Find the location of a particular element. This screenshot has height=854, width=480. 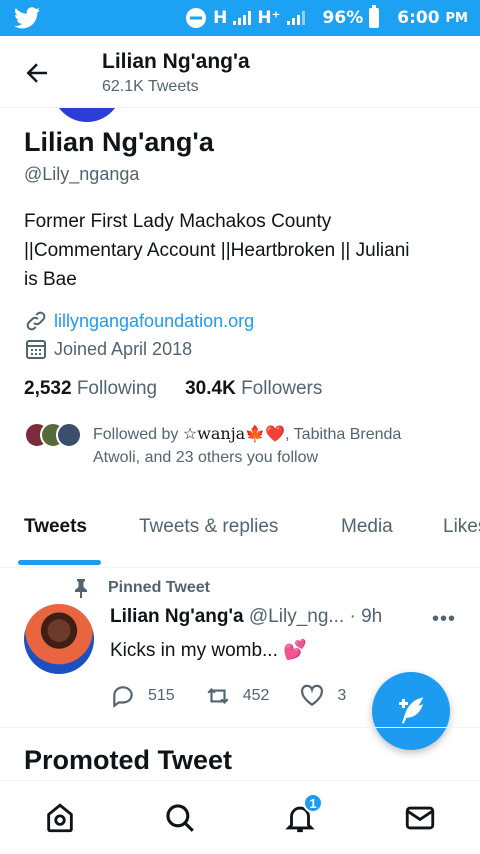

pinned-indicator: Pinned Tweet is located at coordinates (141, 588).